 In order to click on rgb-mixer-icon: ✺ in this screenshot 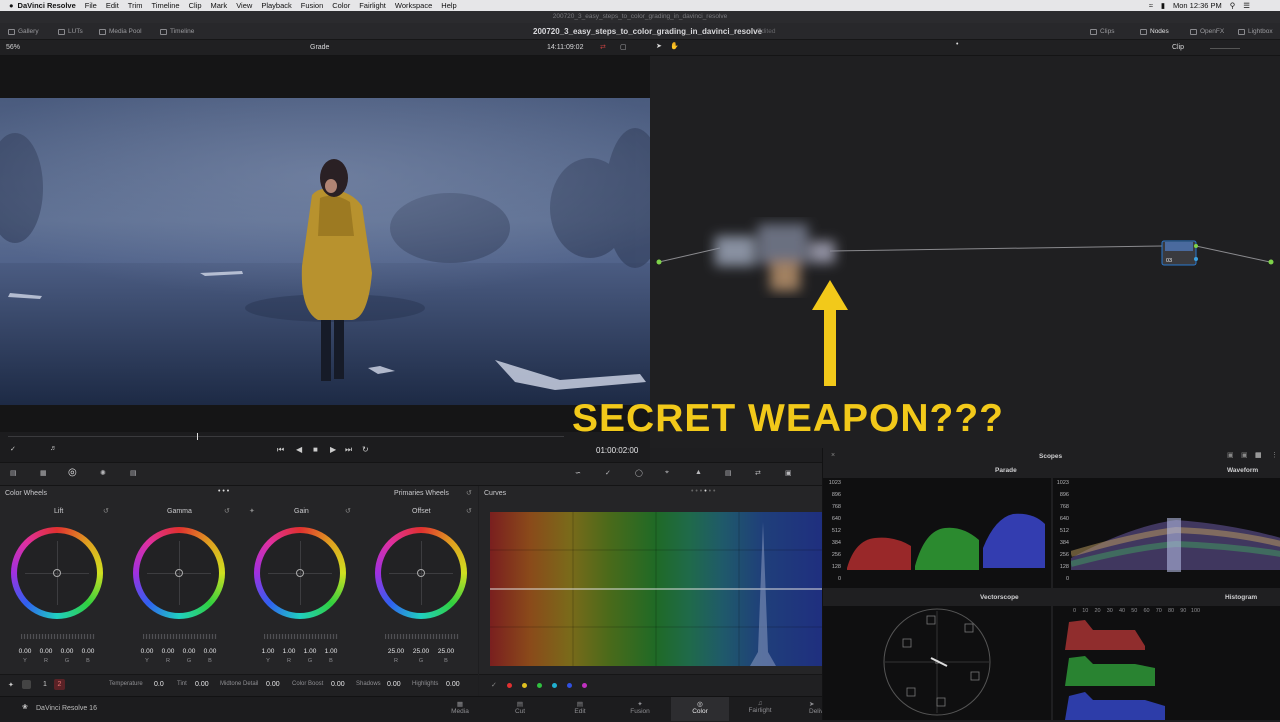, I will do `click(103, 473)`.